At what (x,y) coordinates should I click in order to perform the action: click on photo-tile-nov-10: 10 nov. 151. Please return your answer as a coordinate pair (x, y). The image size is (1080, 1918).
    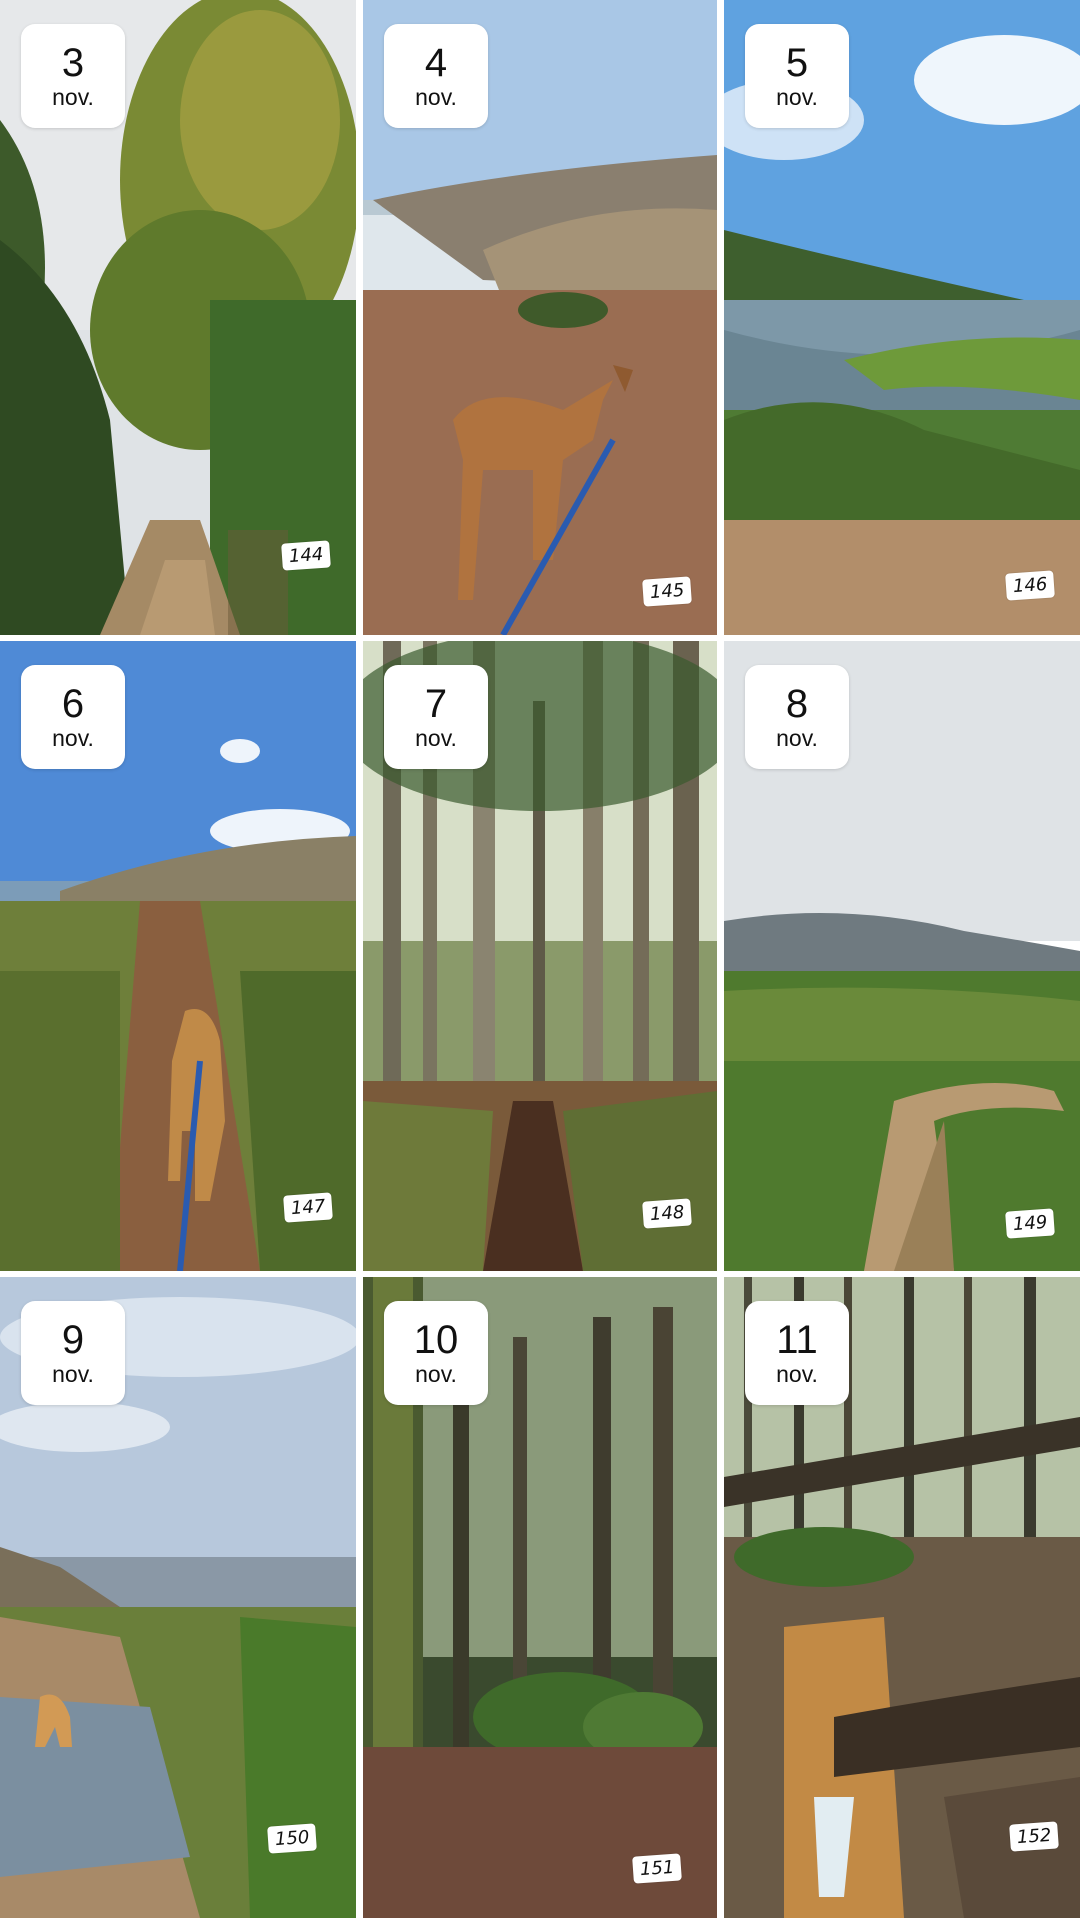
    Looking at the image, I should click on (540, 1597).